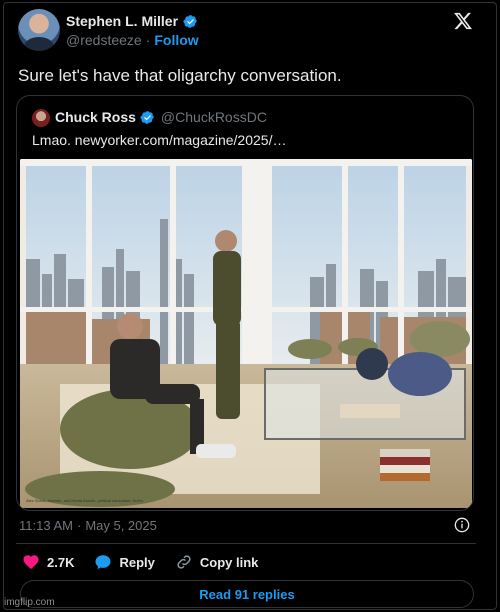 The height and width of the screenshot is (612, 500). Describe the element at coordinates (246, 543) in the screenshot. I see `divider` at that location.